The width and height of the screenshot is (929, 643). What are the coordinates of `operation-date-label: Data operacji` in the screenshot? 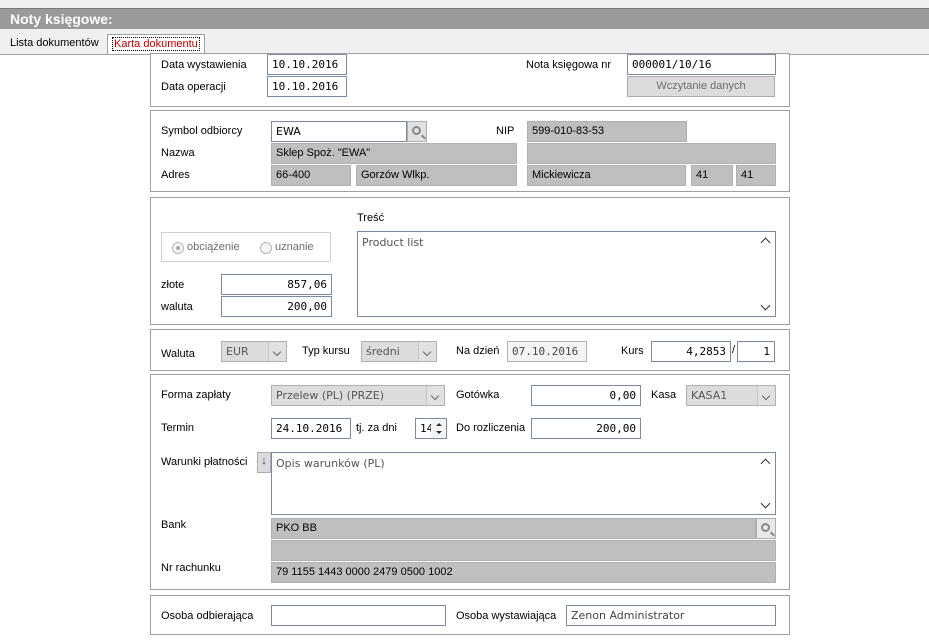 It's located at (193, 87).